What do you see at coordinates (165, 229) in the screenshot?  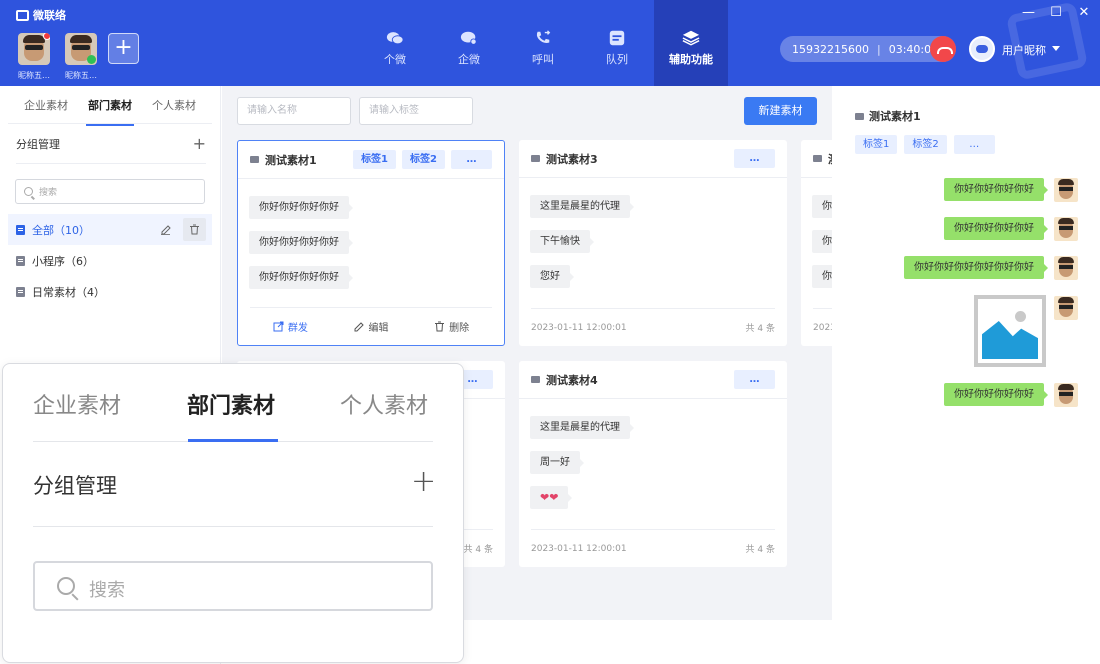 I see `edit-group-button` at bounding box center [165, 229].